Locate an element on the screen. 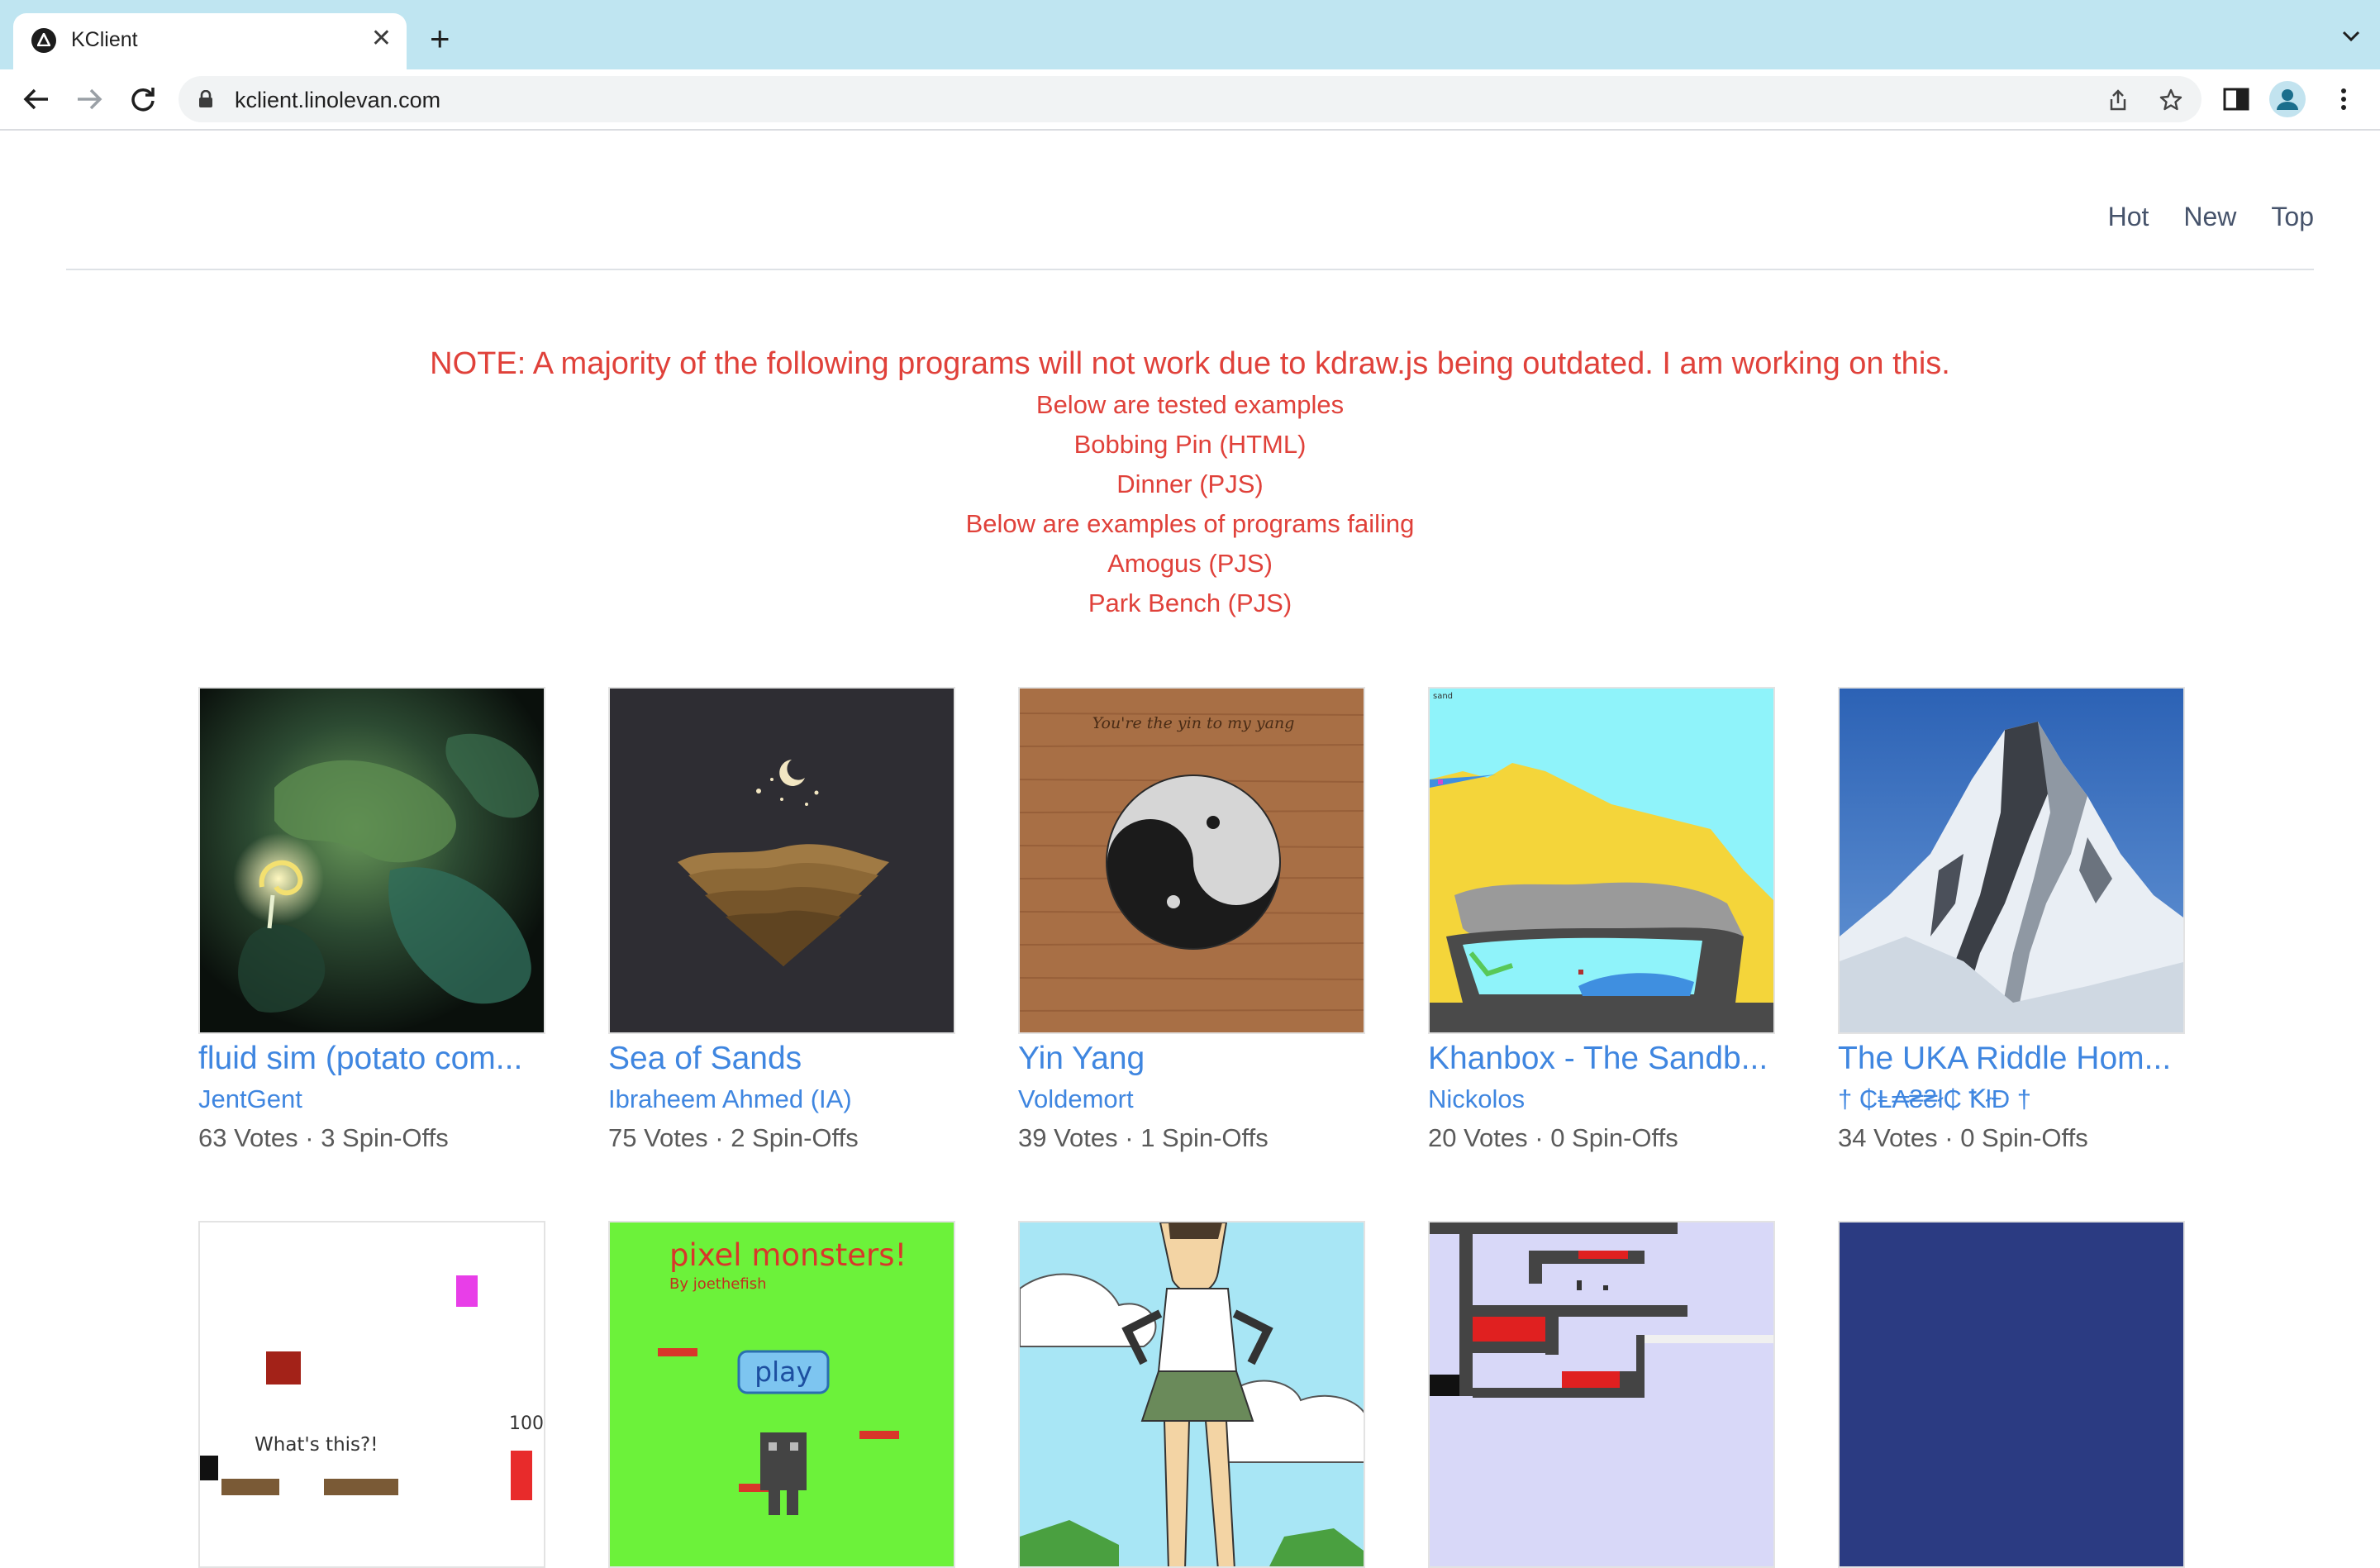 The width and height of the screenshot is (2380, 1568). program-stats: 63 Votes · 3 Spin-Offs is located at coordinates (323, 1137).